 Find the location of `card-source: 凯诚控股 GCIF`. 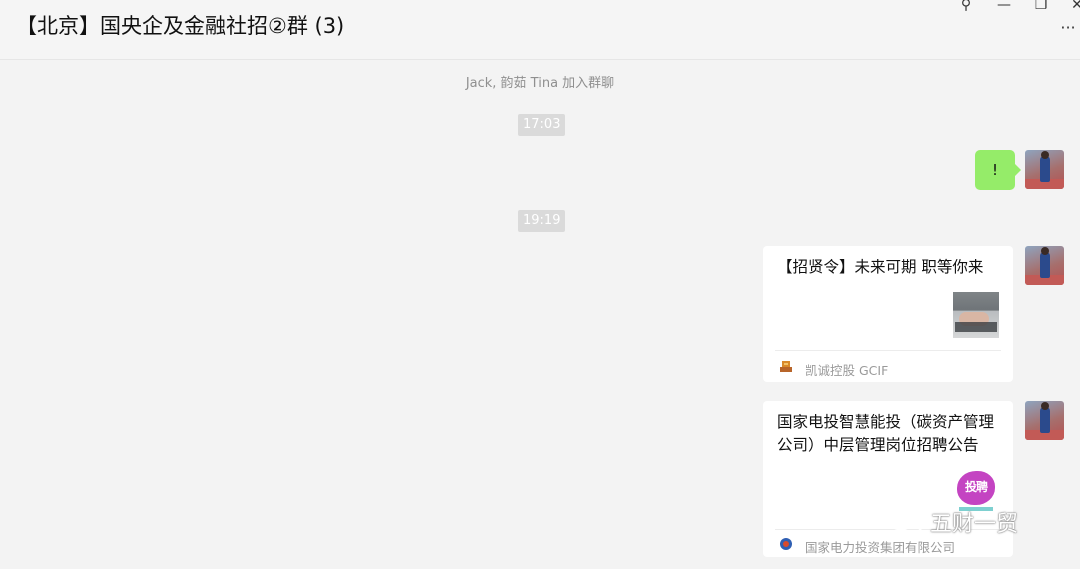

card-source: 凯诚控股 GCIF is located at coordinates (847, 370).